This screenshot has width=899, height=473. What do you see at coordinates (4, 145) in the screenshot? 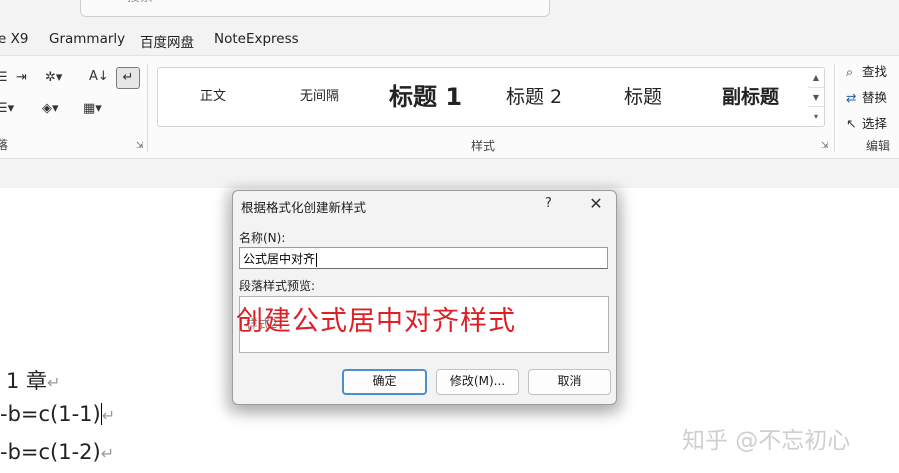
I see `paragraph-group-label: 落` at bounding box center [4, 145].